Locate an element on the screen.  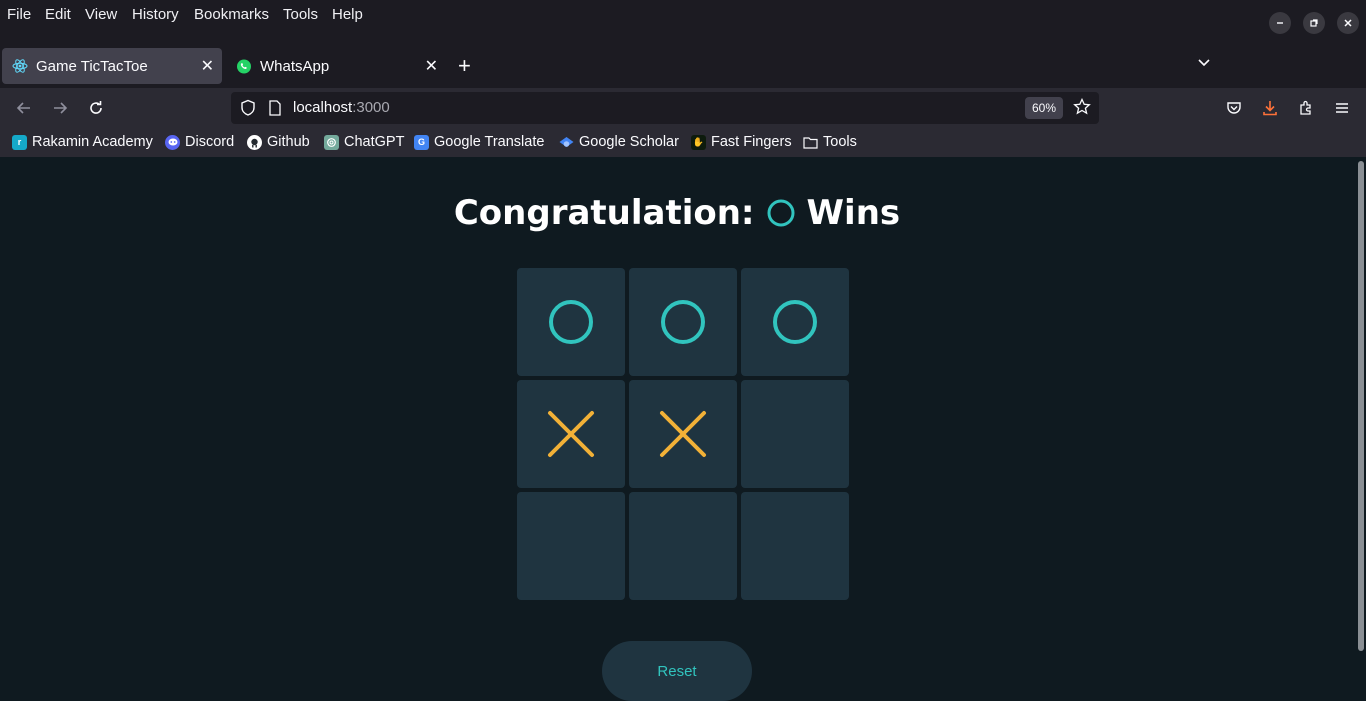
bookmark-label: ChatGPT is located at coordinates (374, 142).